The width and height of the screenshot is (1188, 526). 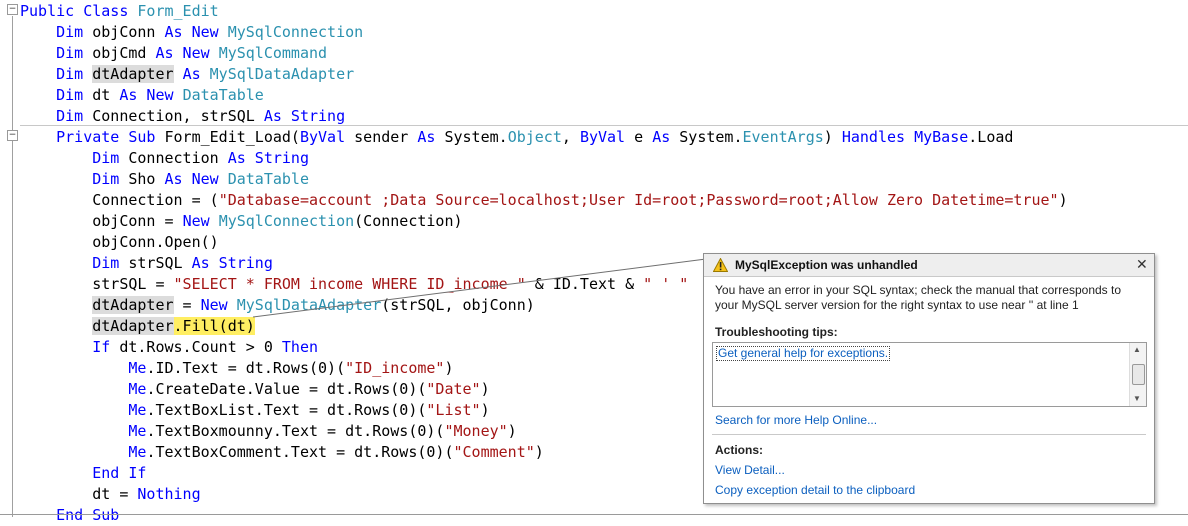 What do you see at coordinates (1137, 349) in the screenshot?
I see `scroll-up-icon: ▲` at bounding box center [1137, 349].